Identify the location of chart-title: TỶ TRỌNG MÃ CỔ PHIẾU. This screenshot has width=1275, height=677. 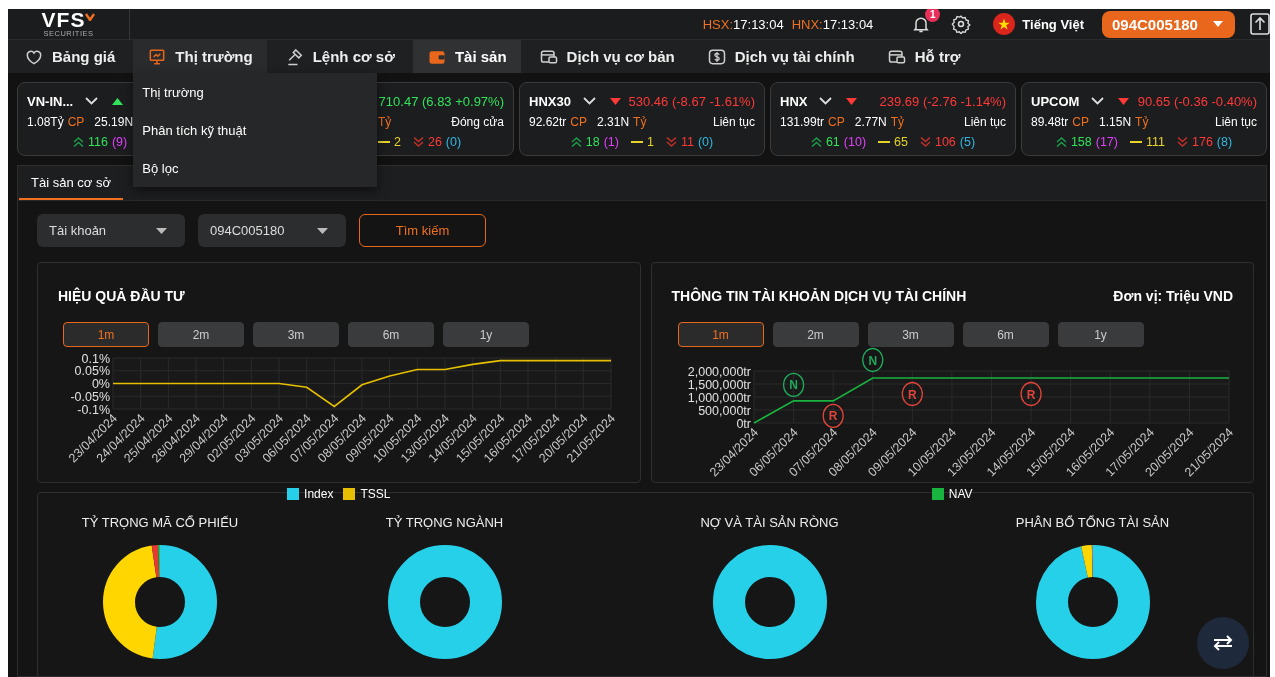
(160, 523).